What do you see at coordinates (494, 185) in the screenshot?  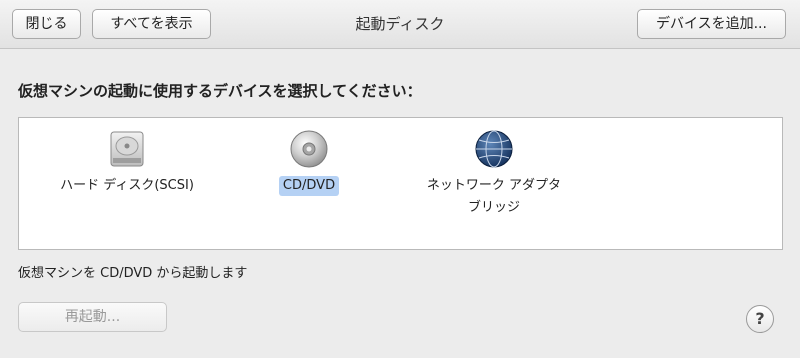 I see `device-label-network-adapter: ネットワーク アダプタ` at bounding box center [494, 185].